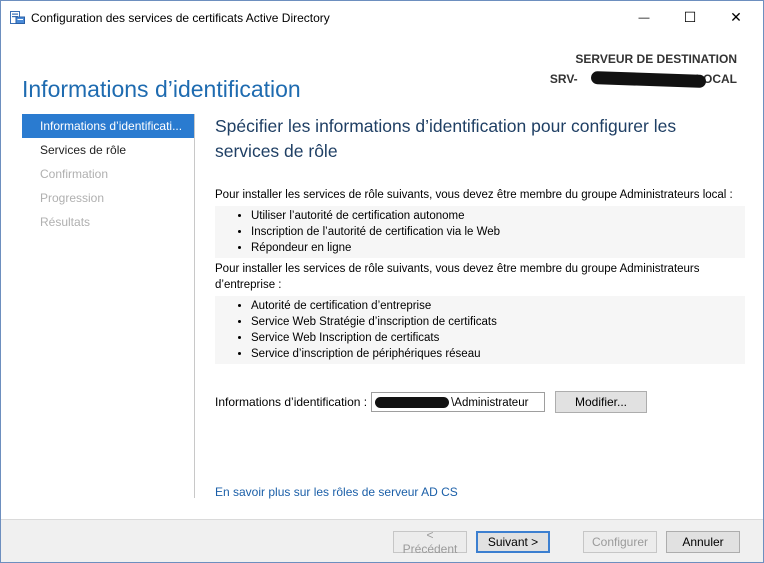 This screenshot has height=563, width=764. I want to click on minimize-button: —, so click(644, 17).